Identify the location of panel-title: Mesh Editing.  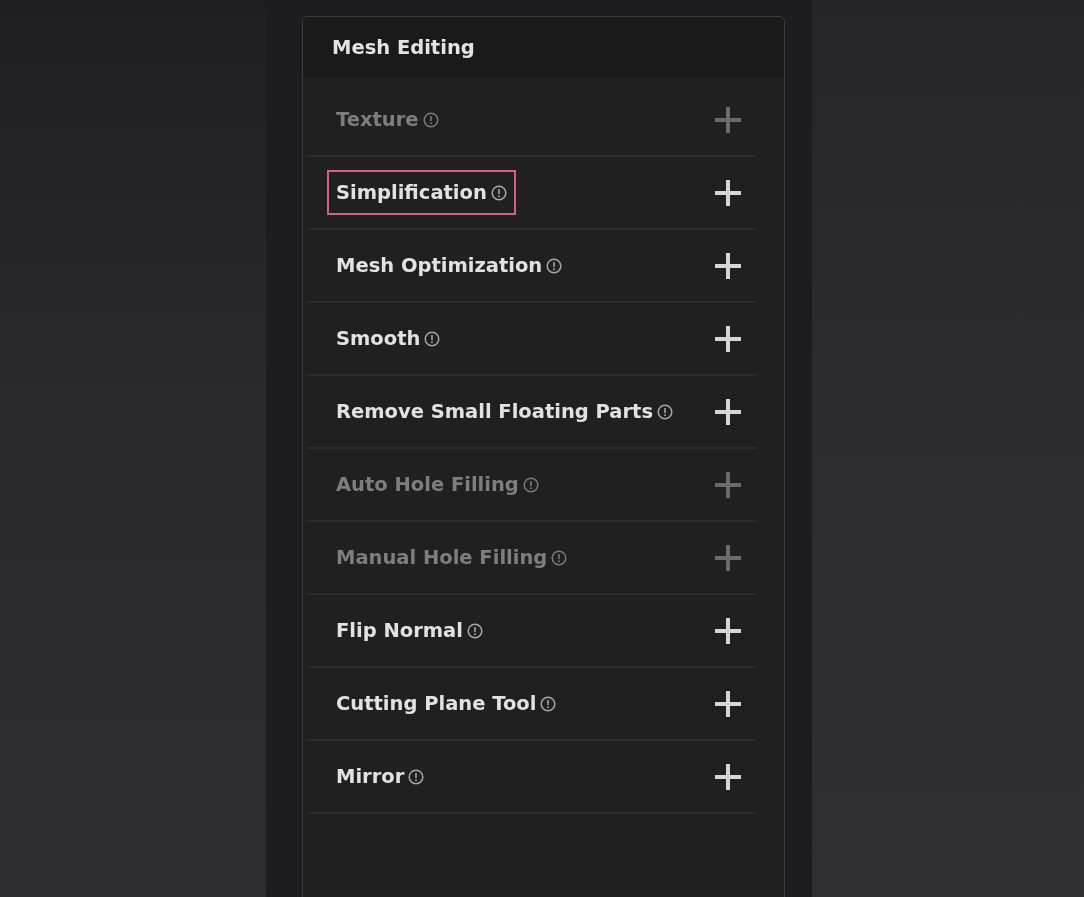
(543, 47).